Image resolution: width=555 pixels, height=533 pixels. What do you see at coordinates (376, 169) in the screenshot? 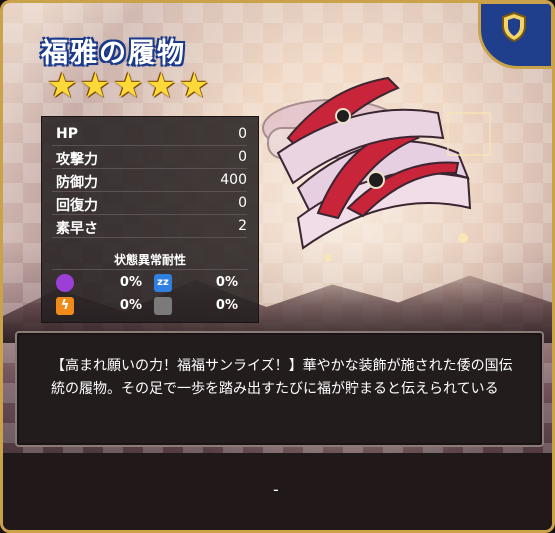
I see `sandals-illustration` at bounding box center [376, 169].